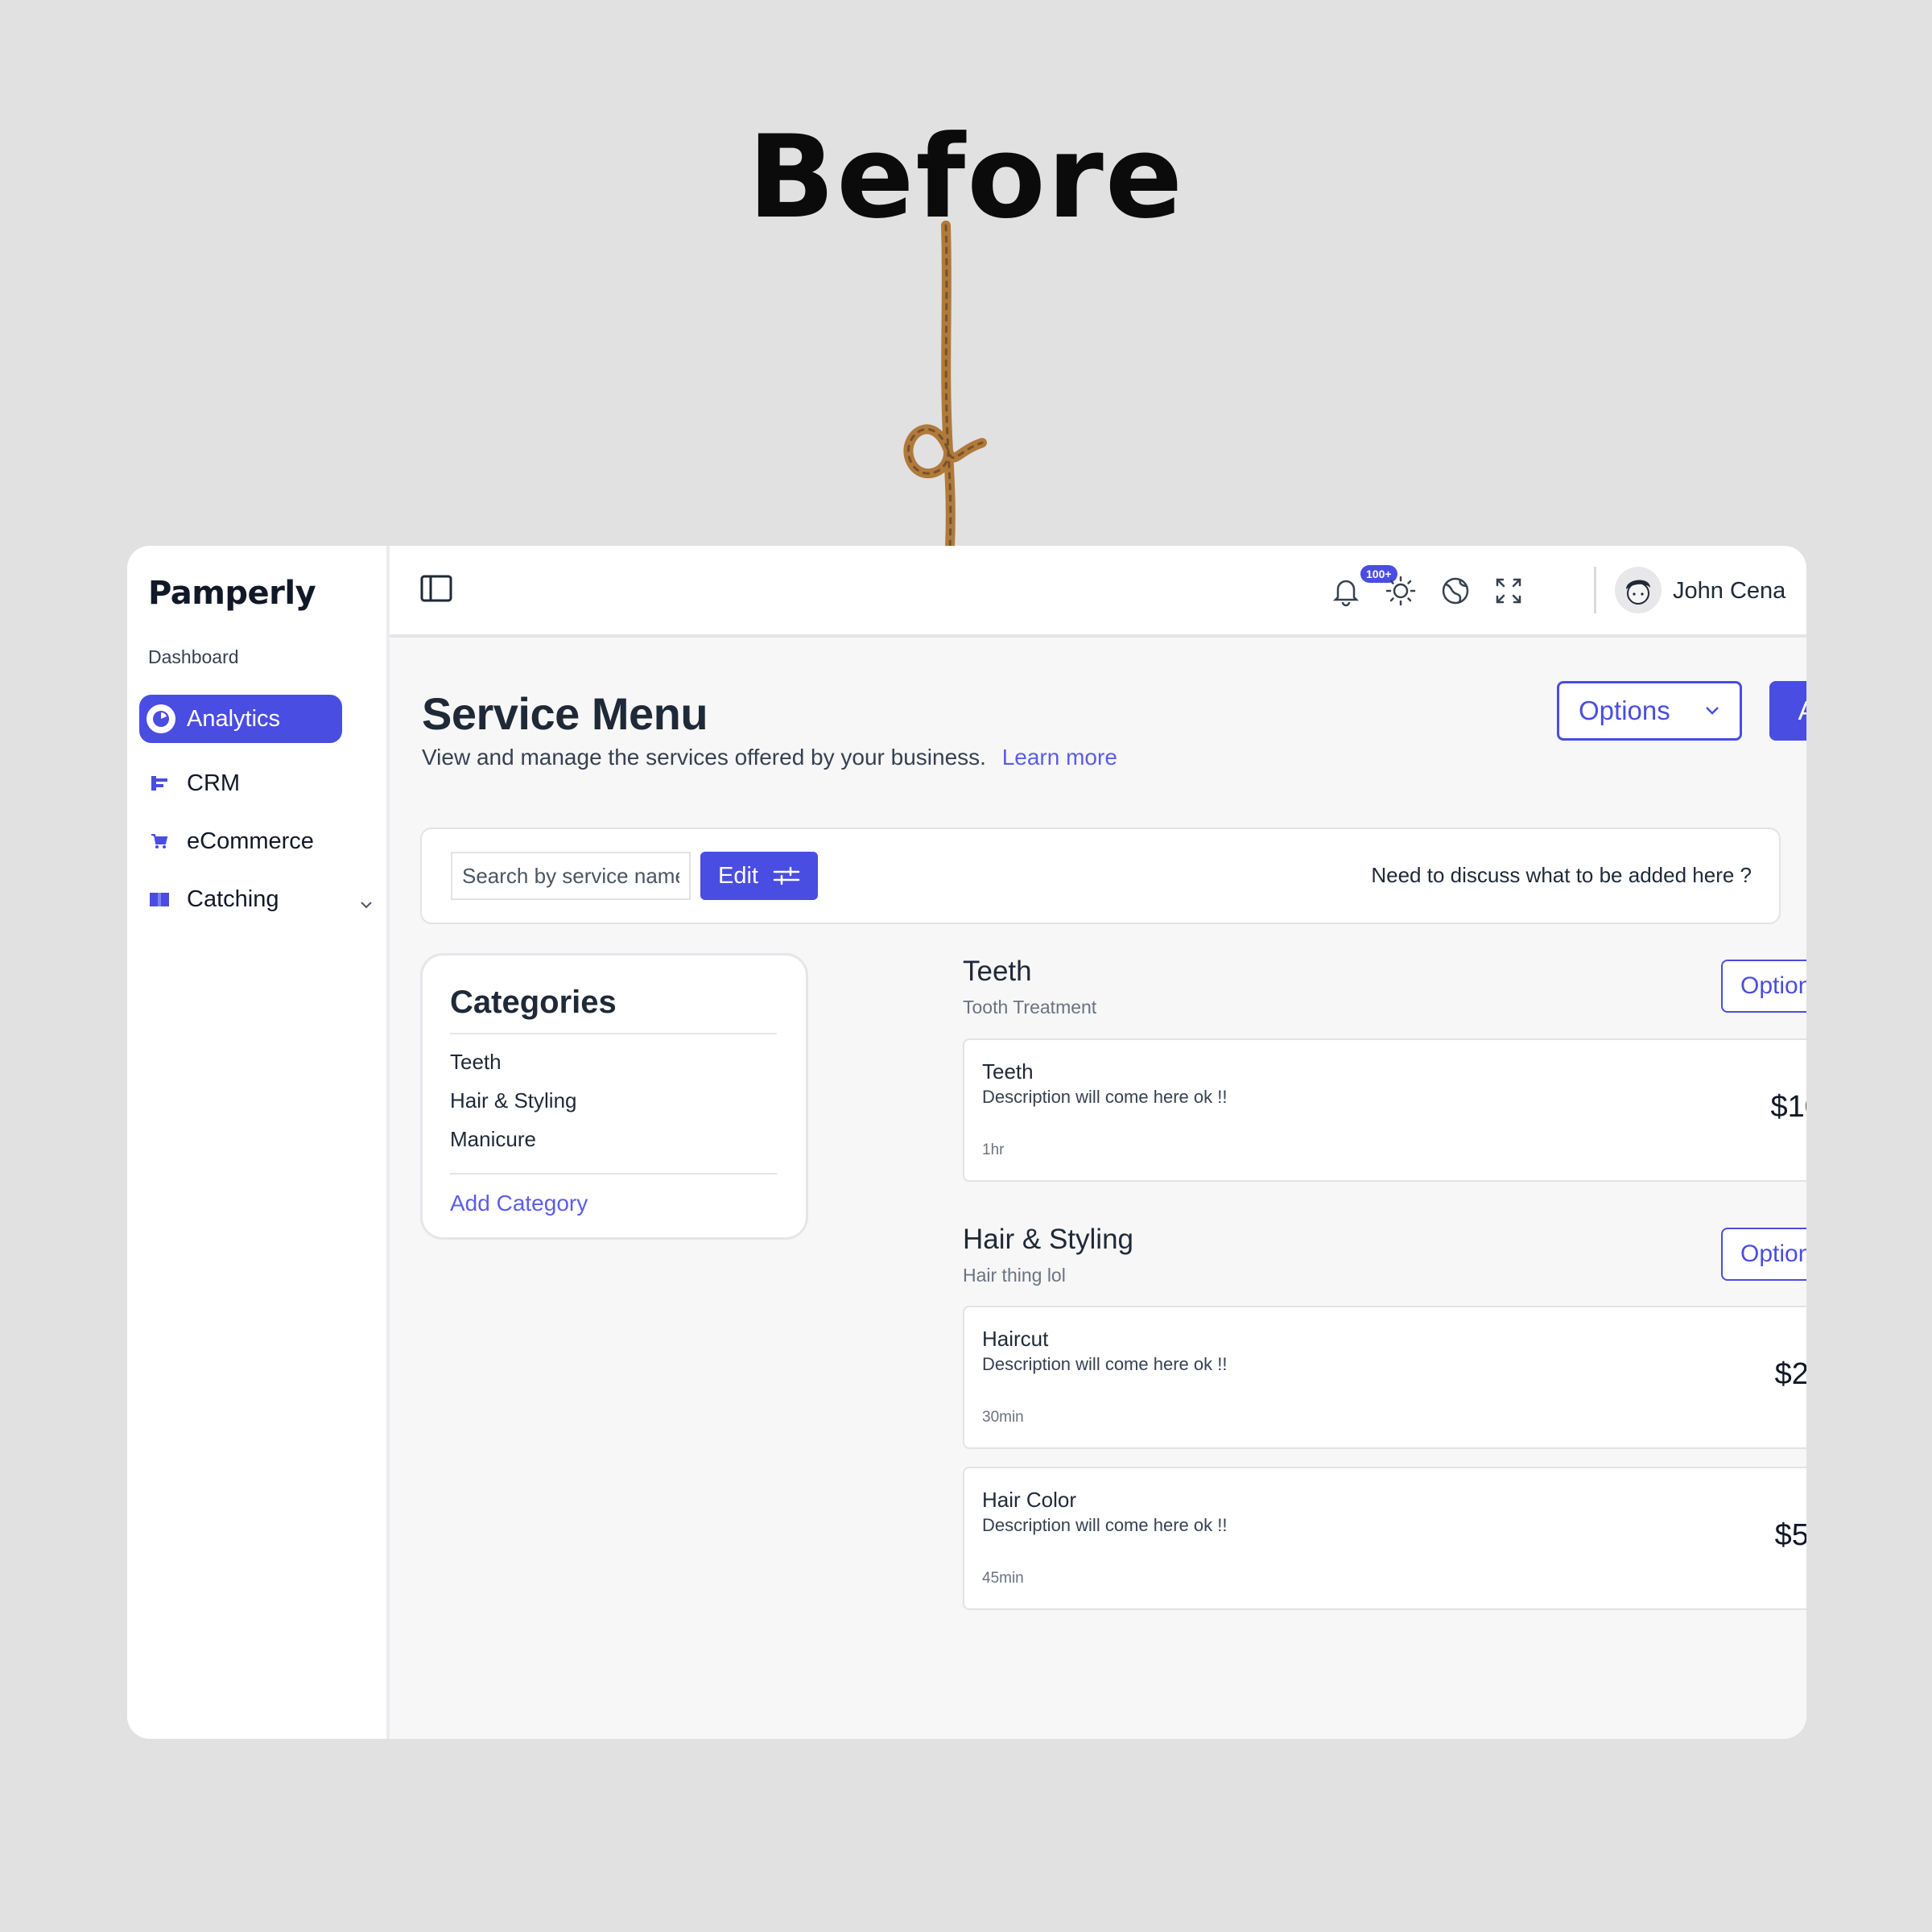  What do you see at coordinates (1401, 591) in the screenshot?
I see `sun-icon` at bounding box center [1401, 591].